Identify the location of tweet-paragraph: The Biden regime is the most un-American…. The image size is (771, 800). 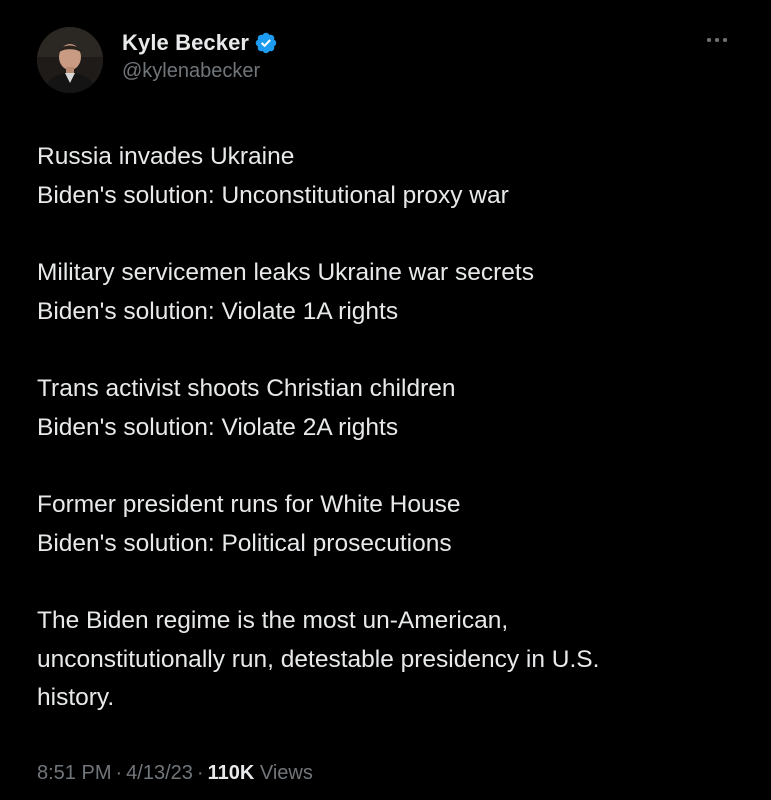
(387, 660).